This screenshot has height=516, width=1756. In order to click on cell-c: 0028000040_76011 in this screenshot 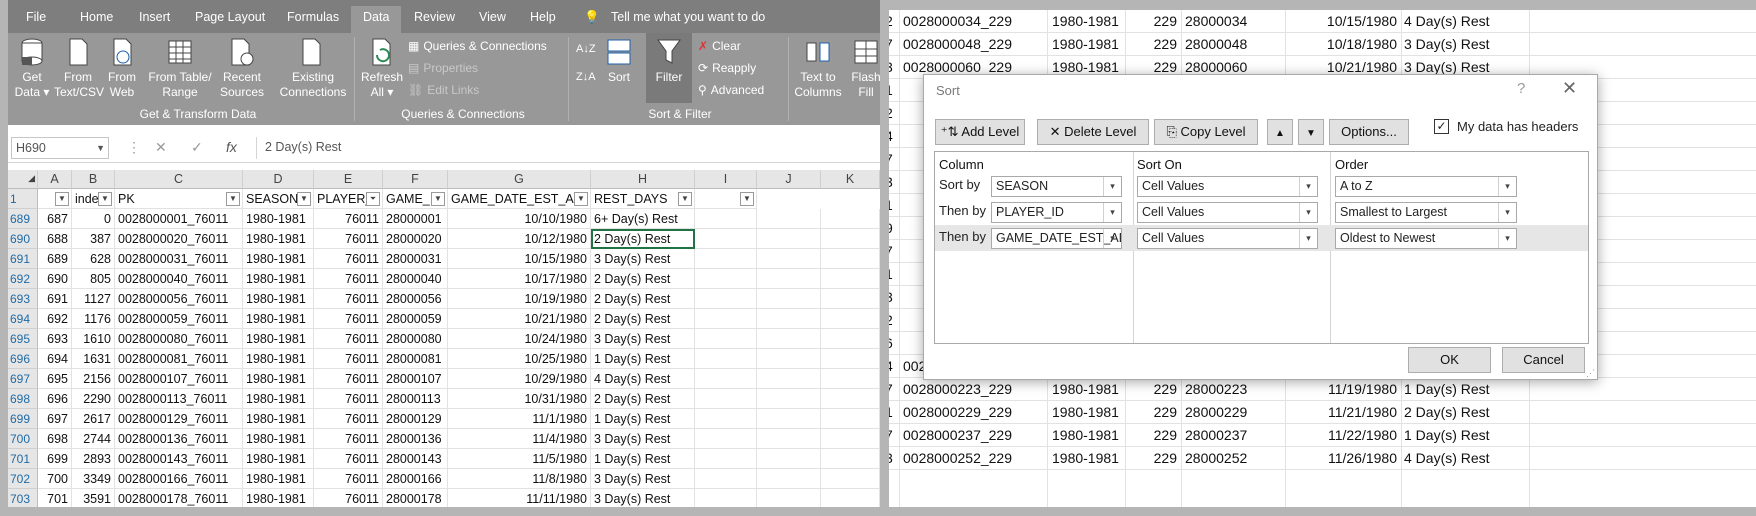, I will do `click(179, 279)`.